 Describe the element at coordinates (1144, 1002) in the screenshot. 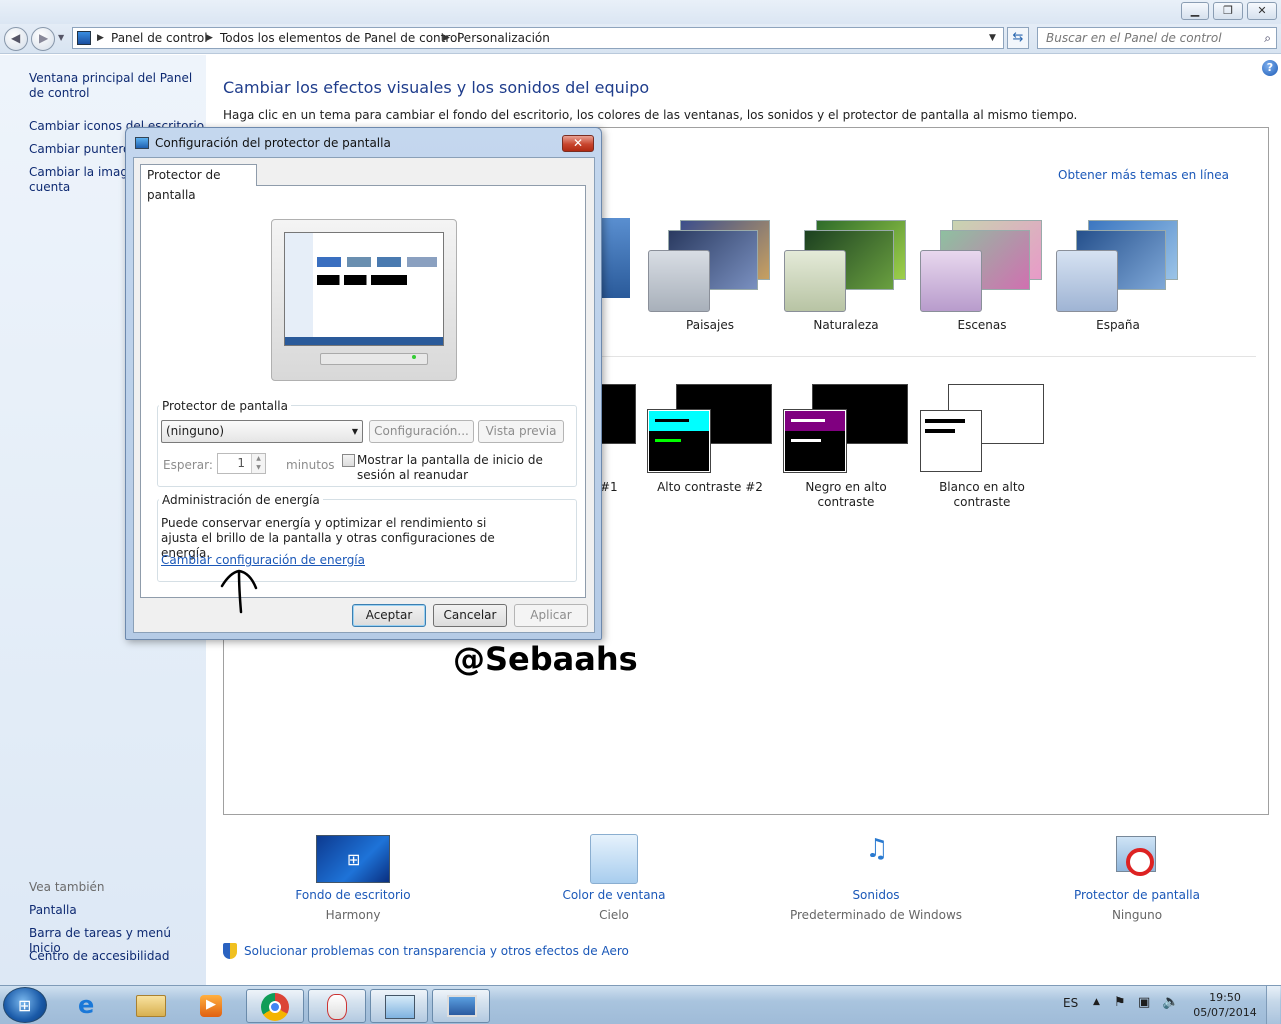

I see `network-icon: ▣` at that location.